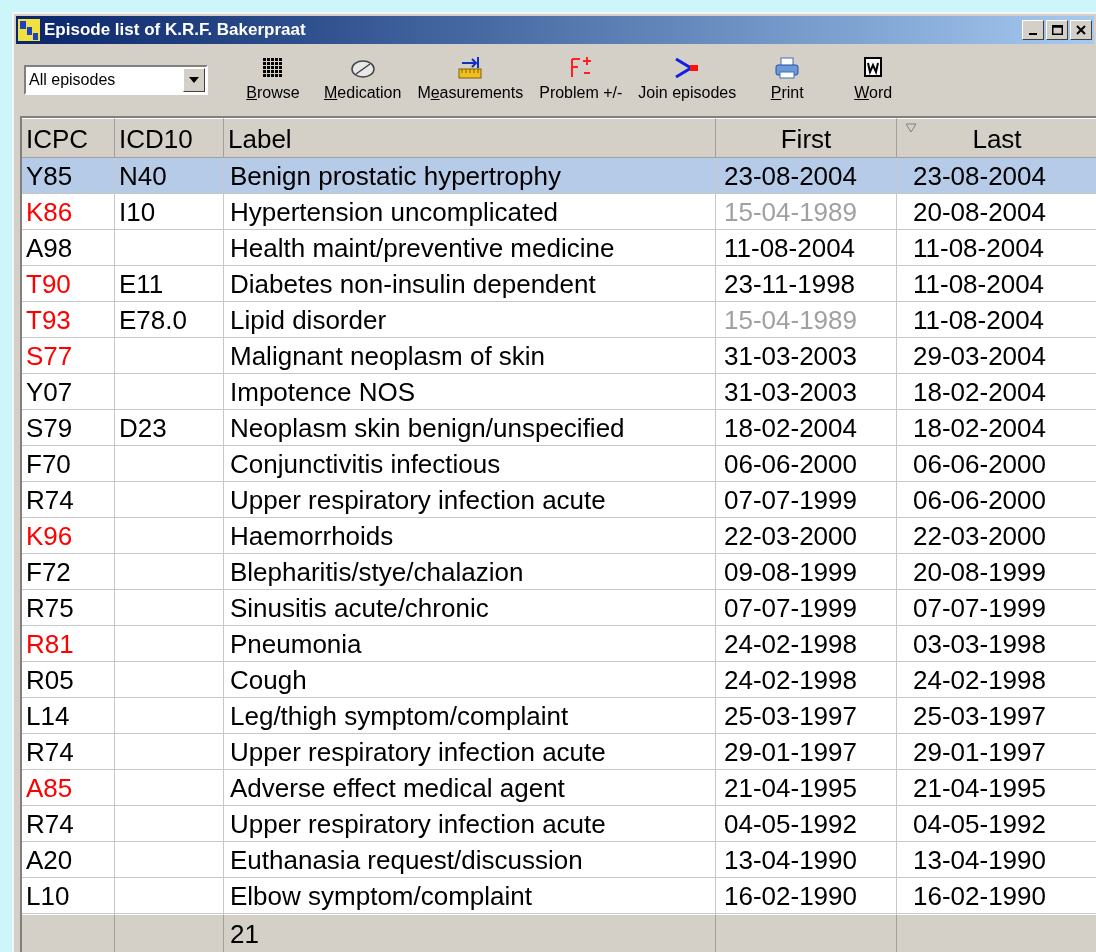  What do you see at coordinates (296, 644) in the screenshot?
I see `table-cell: Pneumonia` at bounding box center [296, 644].